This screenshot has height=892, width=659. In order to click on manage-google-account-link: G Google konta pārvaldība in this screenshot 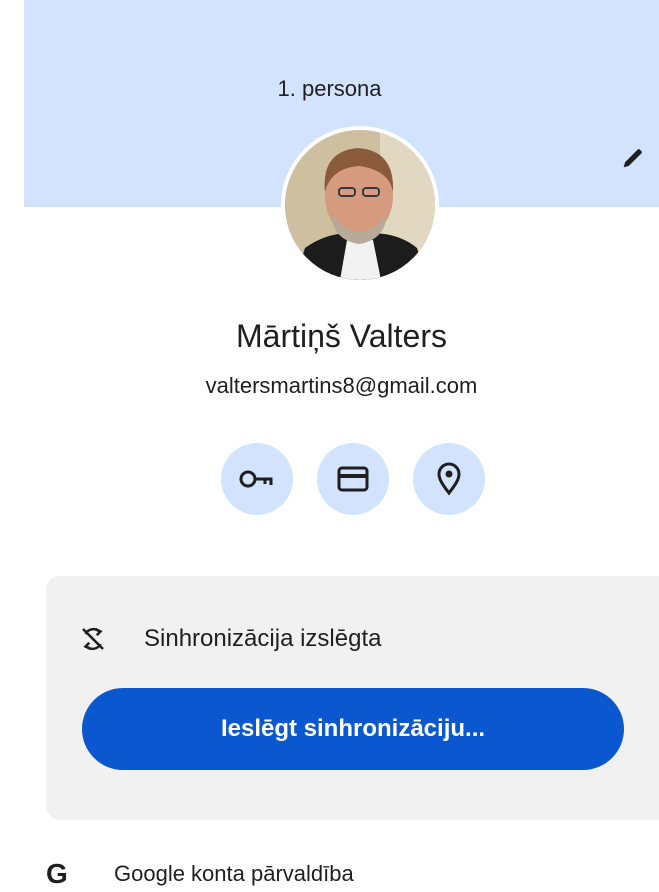, I will do `click(200, 874)`.